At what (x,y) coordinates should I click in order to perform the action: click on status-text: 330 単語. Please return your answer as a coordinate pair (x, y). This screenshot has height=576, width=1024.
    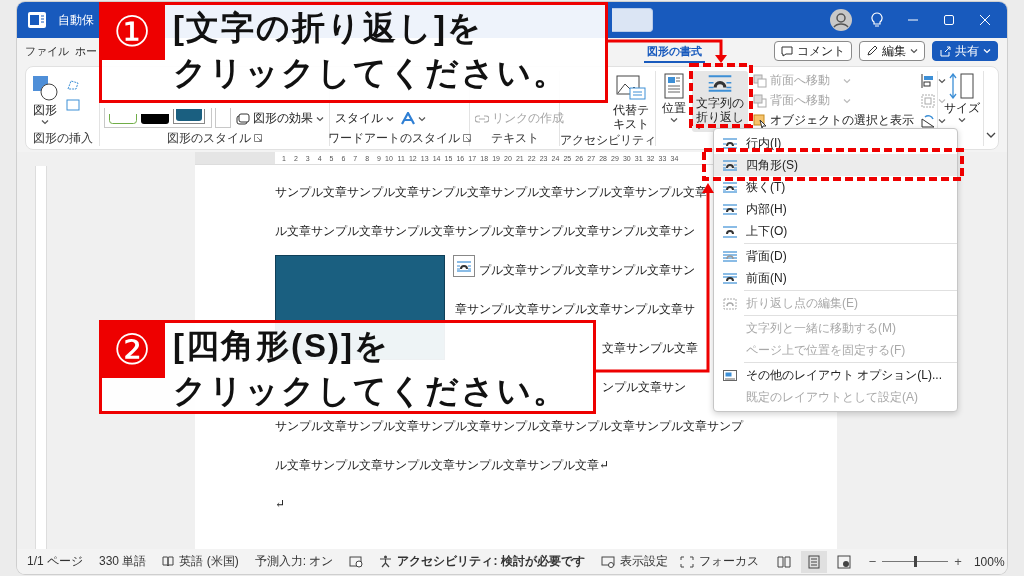
    Looking at the image, I should click on (123, 561).